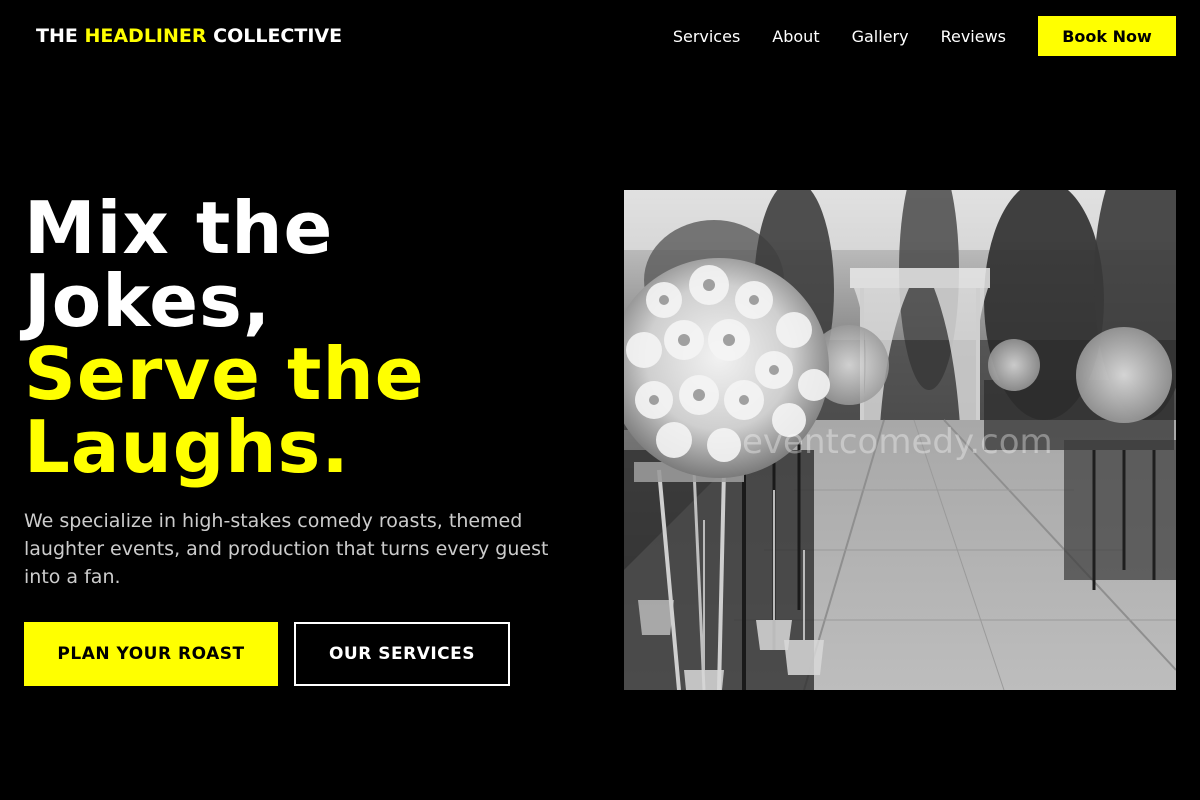 The height and width of the screenshot is (800, 1200). Describe the element at coordinates (402, 654) in the screenshot. I see `our-services-button: OUR SERVICES` at that location.